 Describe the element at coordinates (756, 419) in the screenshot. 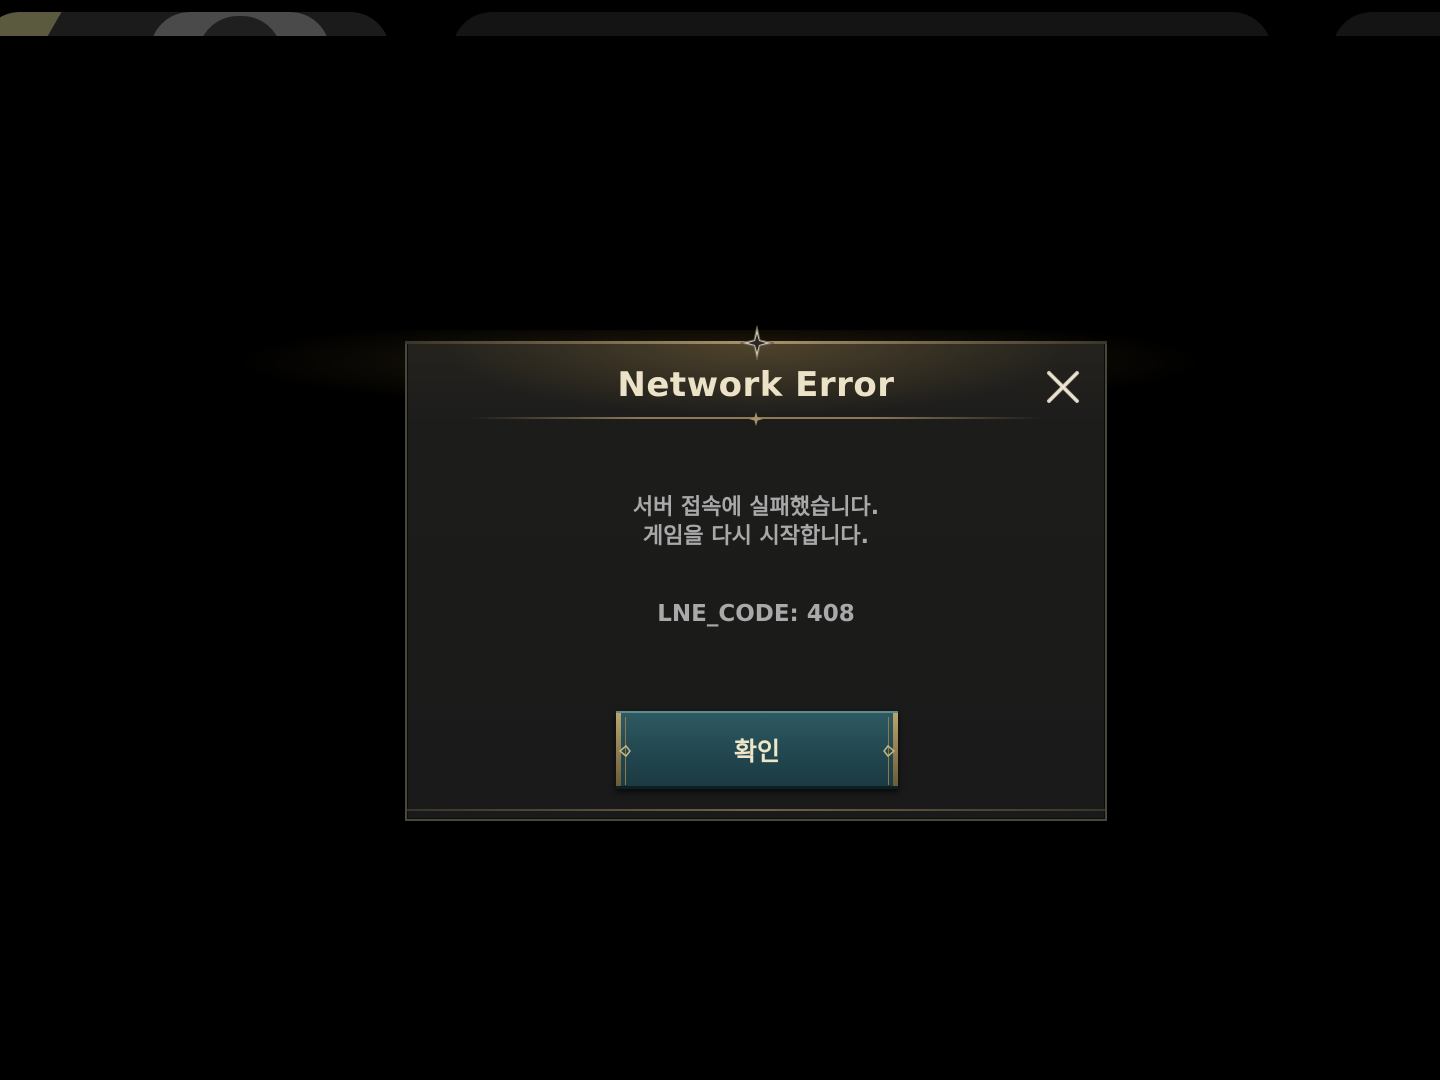

I see `divider-ornament-icon` at that location.